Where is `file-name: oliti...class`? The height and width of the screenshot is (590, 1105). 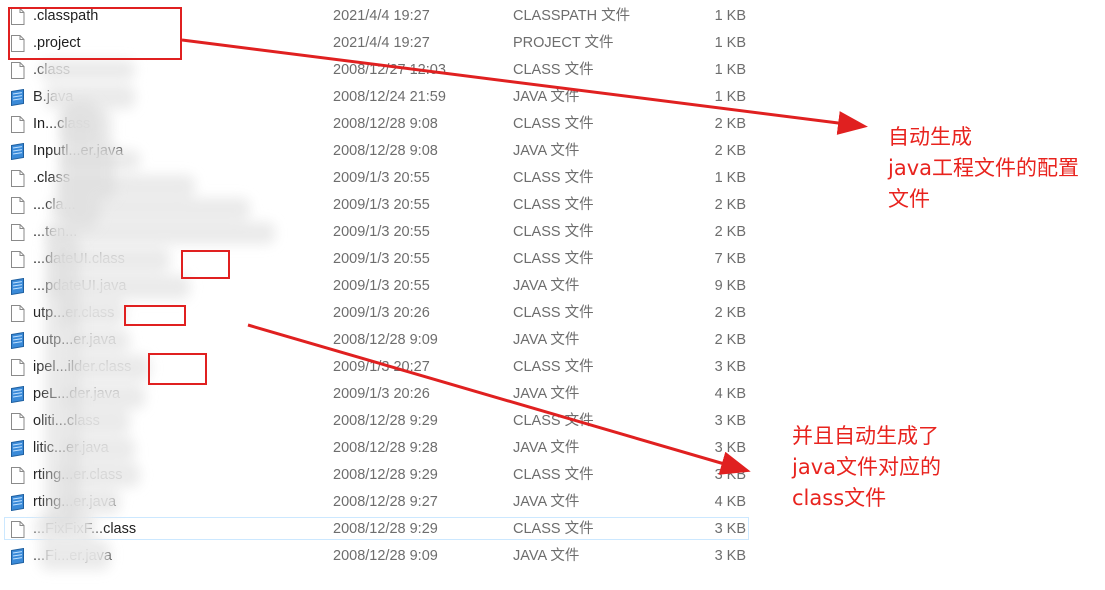
file-name: oliti...class is located at coordinates (66, 421).